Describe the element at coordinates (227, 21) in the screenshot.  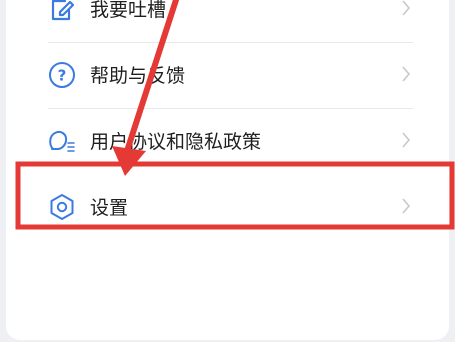
I see `menu-item-feedback-complaint: 我要吐槽` at that location.